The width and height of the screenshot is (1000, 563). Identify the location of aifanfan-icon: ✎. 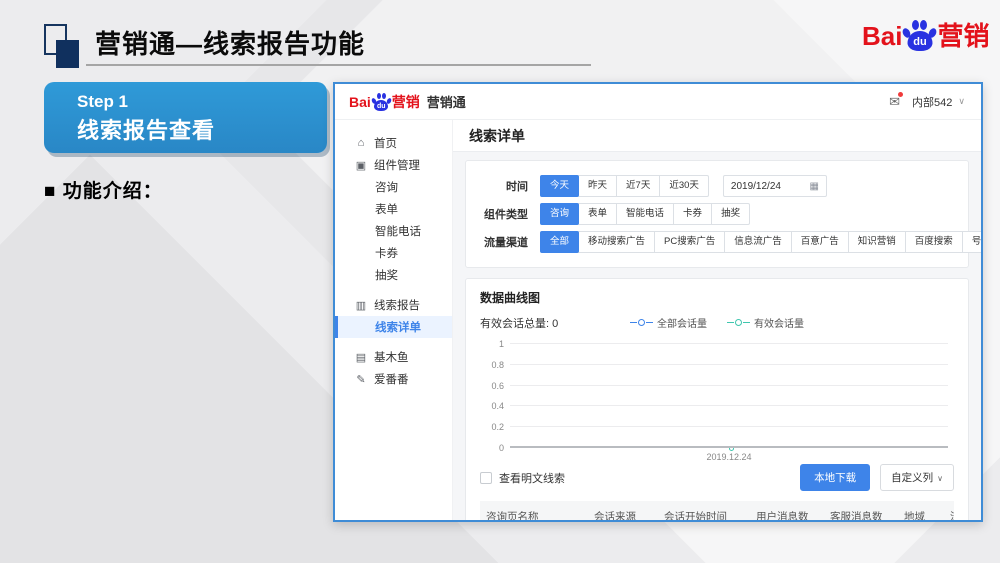
(361, 379).